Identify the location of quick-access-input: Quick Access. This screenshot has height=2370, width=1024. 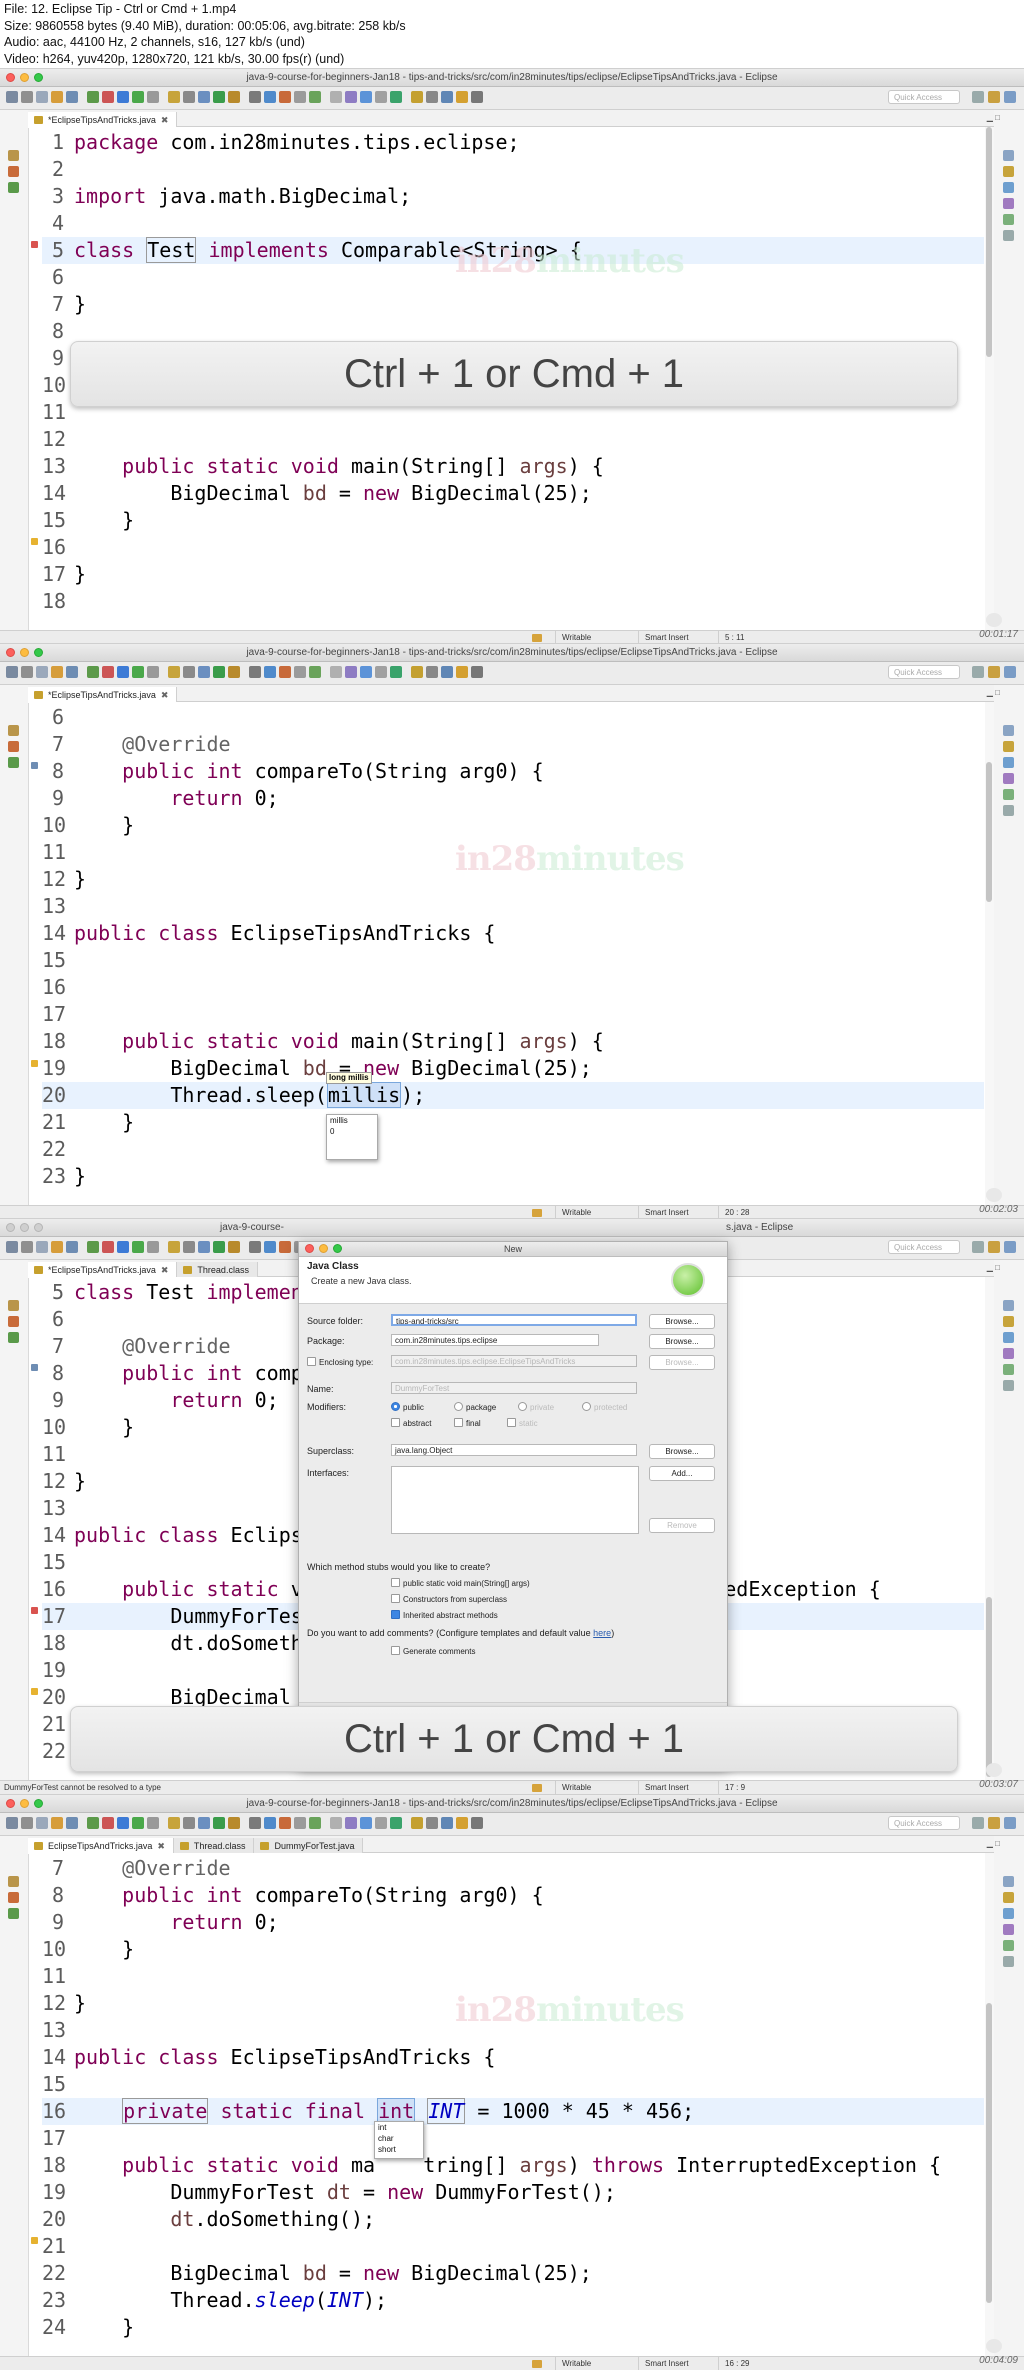
(924, 1247).